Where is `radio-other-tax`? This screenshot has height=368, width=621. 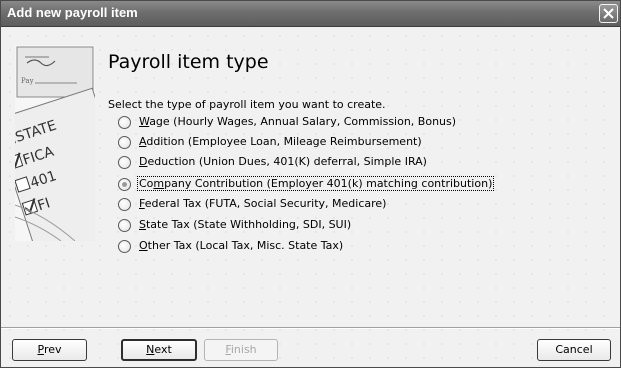
radio-other-tax is located at coordinates (124, 246).